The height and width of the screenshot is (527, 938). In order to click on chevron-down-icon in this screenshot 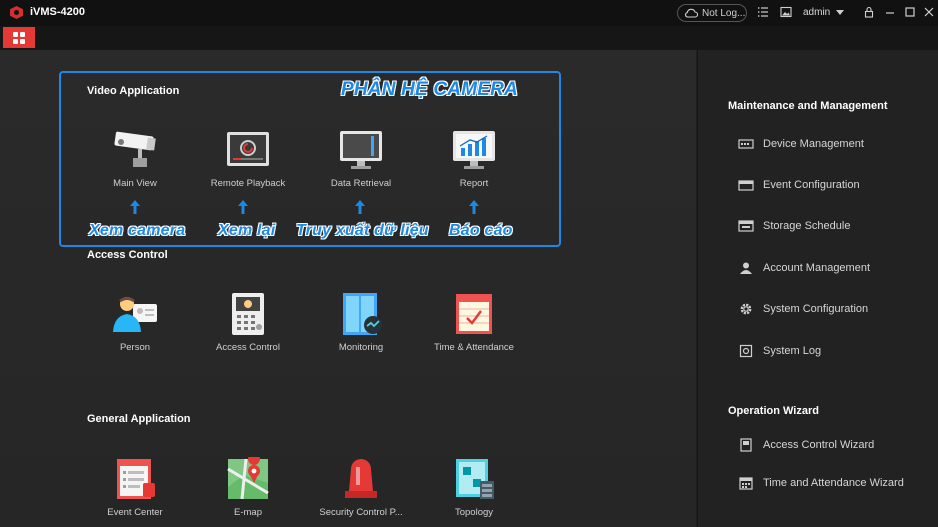, I will do `click(840, 12)`.